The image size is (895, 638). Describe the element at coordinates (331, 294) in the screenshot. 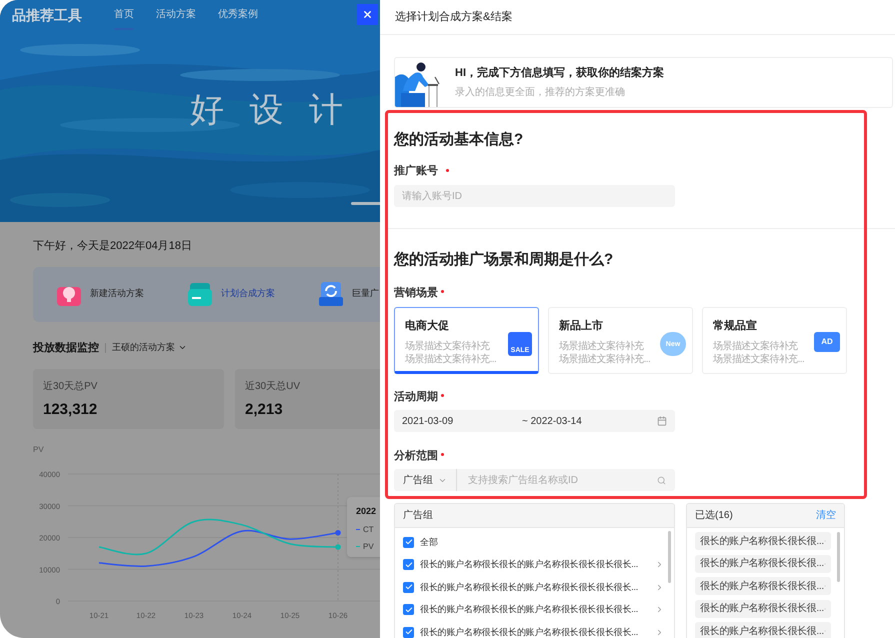

I see `refresh-box-icon` at that location.